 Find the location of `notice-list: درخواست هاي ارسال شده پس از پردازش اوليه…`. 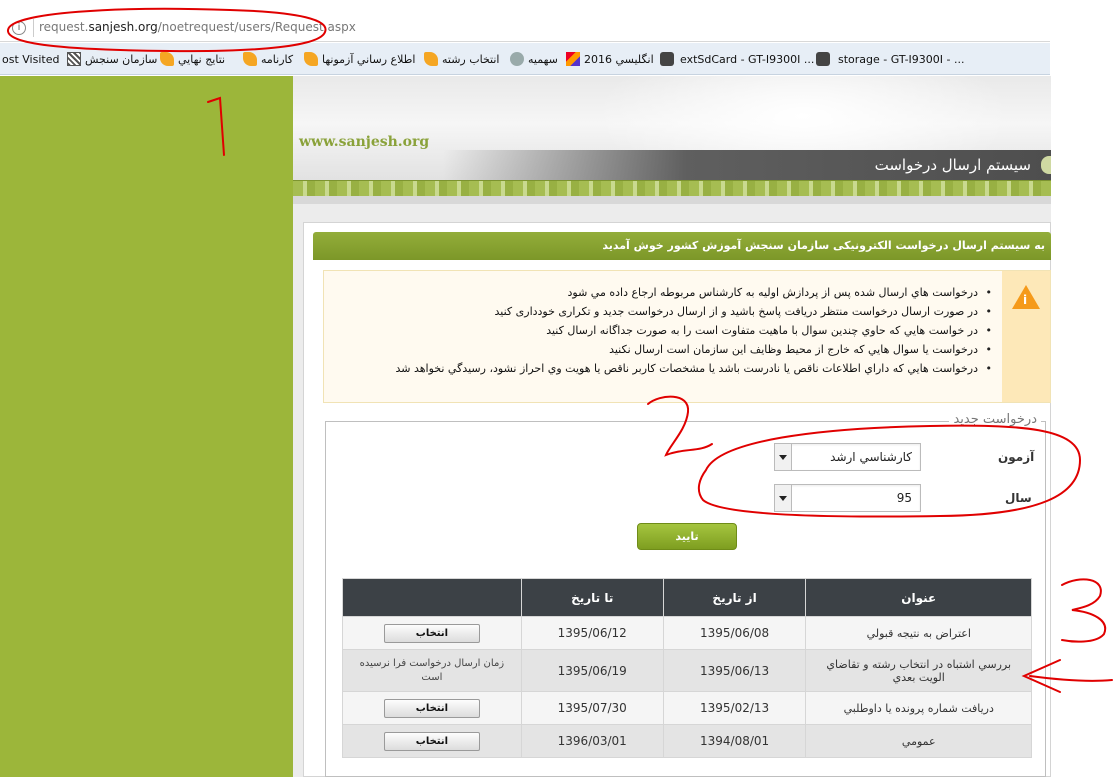

notice-list: درخواست هاي ارسال شده پس از پردازش اوليه… is located at coordinates (673, 330).